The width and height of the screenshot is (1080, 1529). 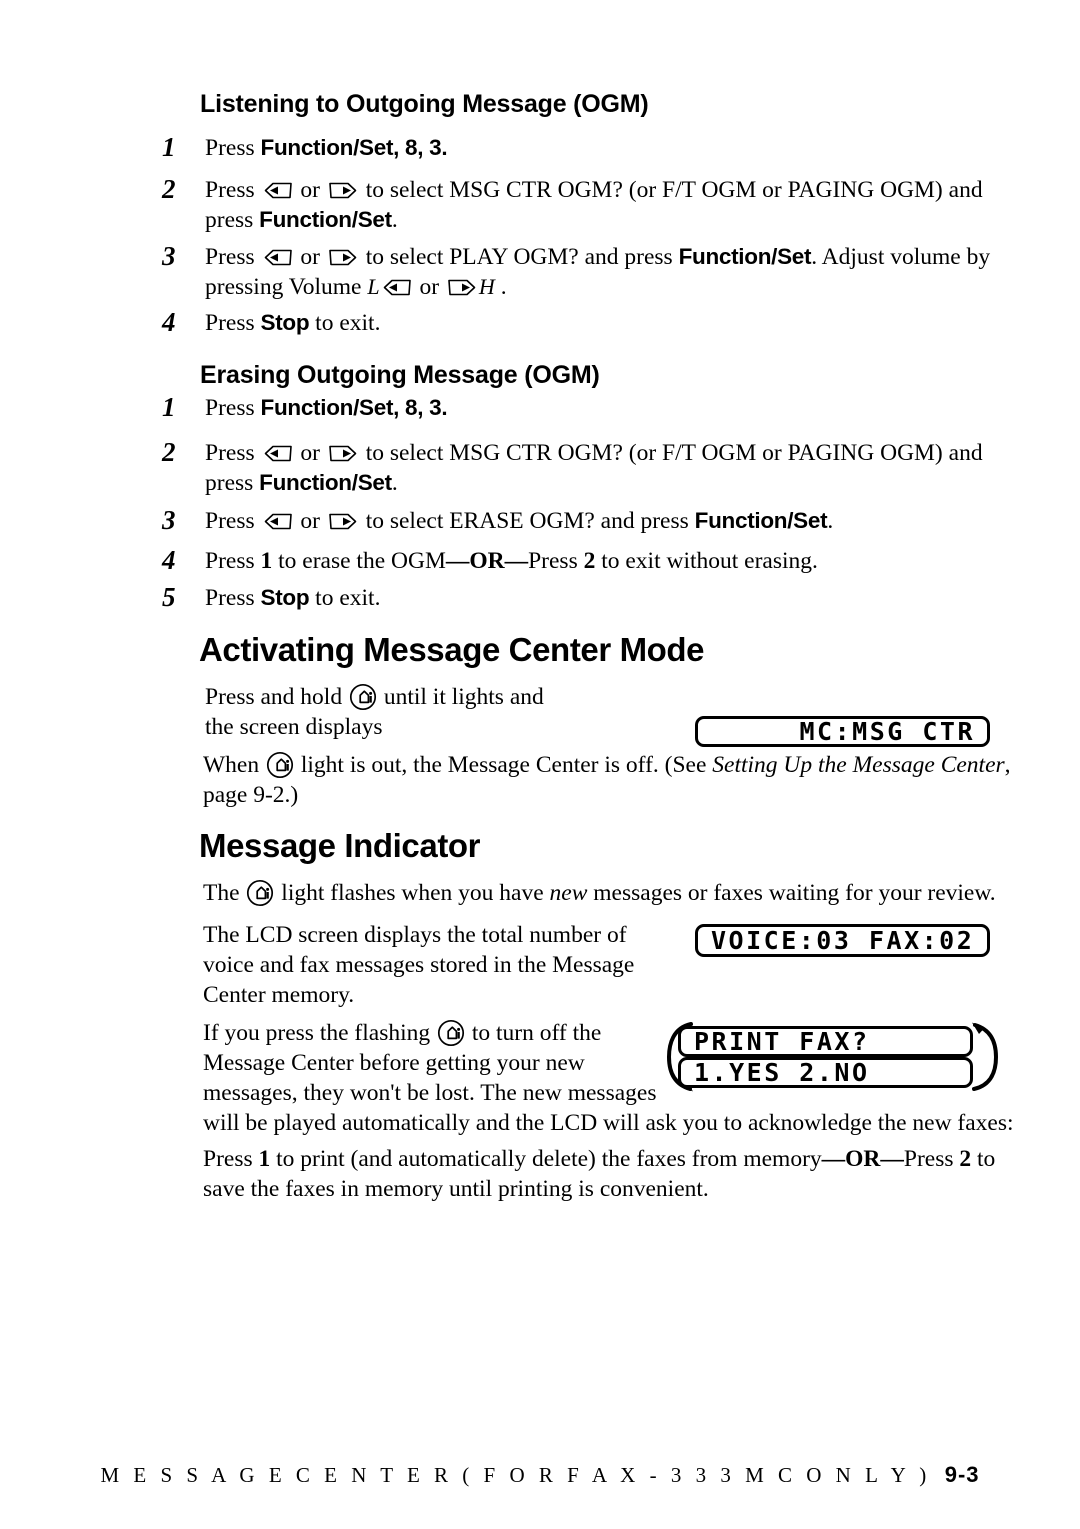 I want to click on lcd-display-mc-msg-ctr: MC:MSG CTR, so click(x=842, y=731).